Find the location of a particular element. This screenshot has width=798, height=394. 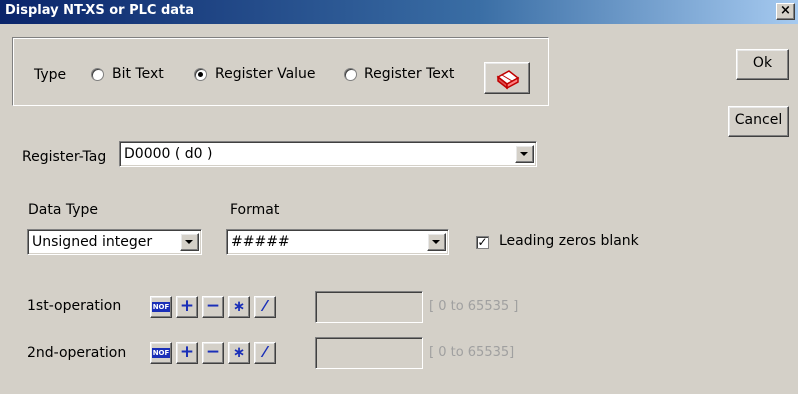

op-nof-button-1: NOF is located at coordinates (161, 307).